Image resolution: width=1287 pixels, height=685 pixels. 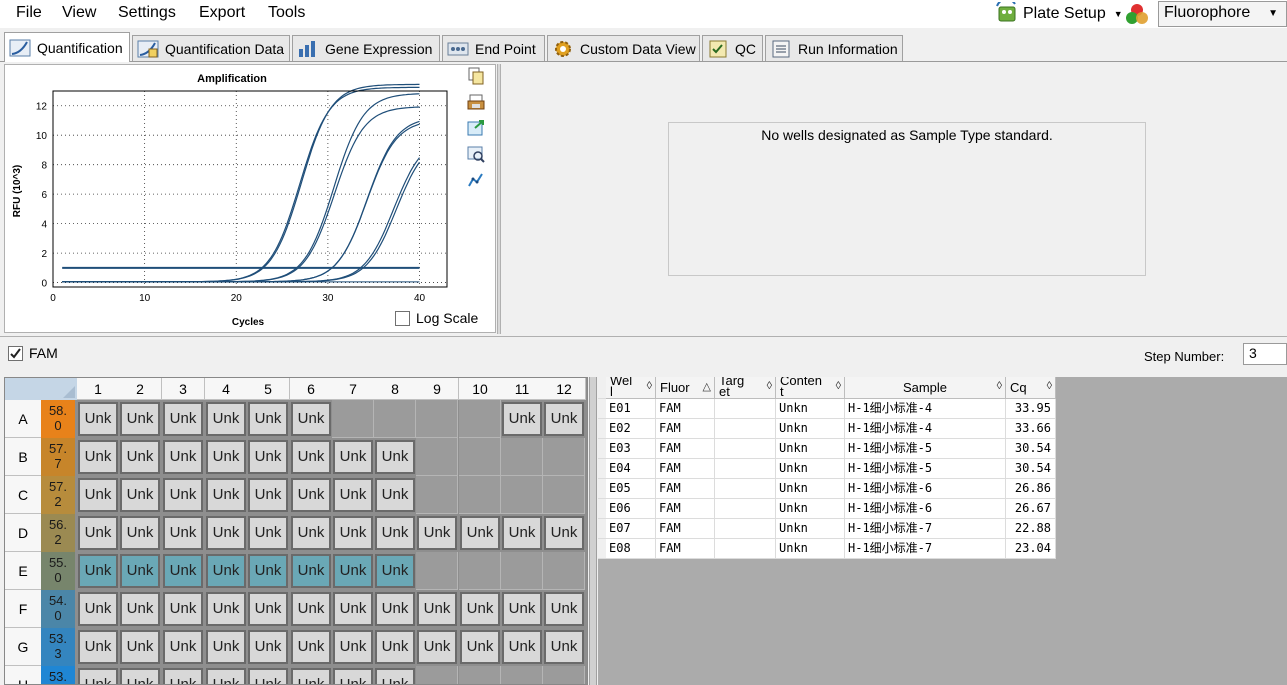 I want to click on table-cell: 26.86, so click(x=1031, y=489).